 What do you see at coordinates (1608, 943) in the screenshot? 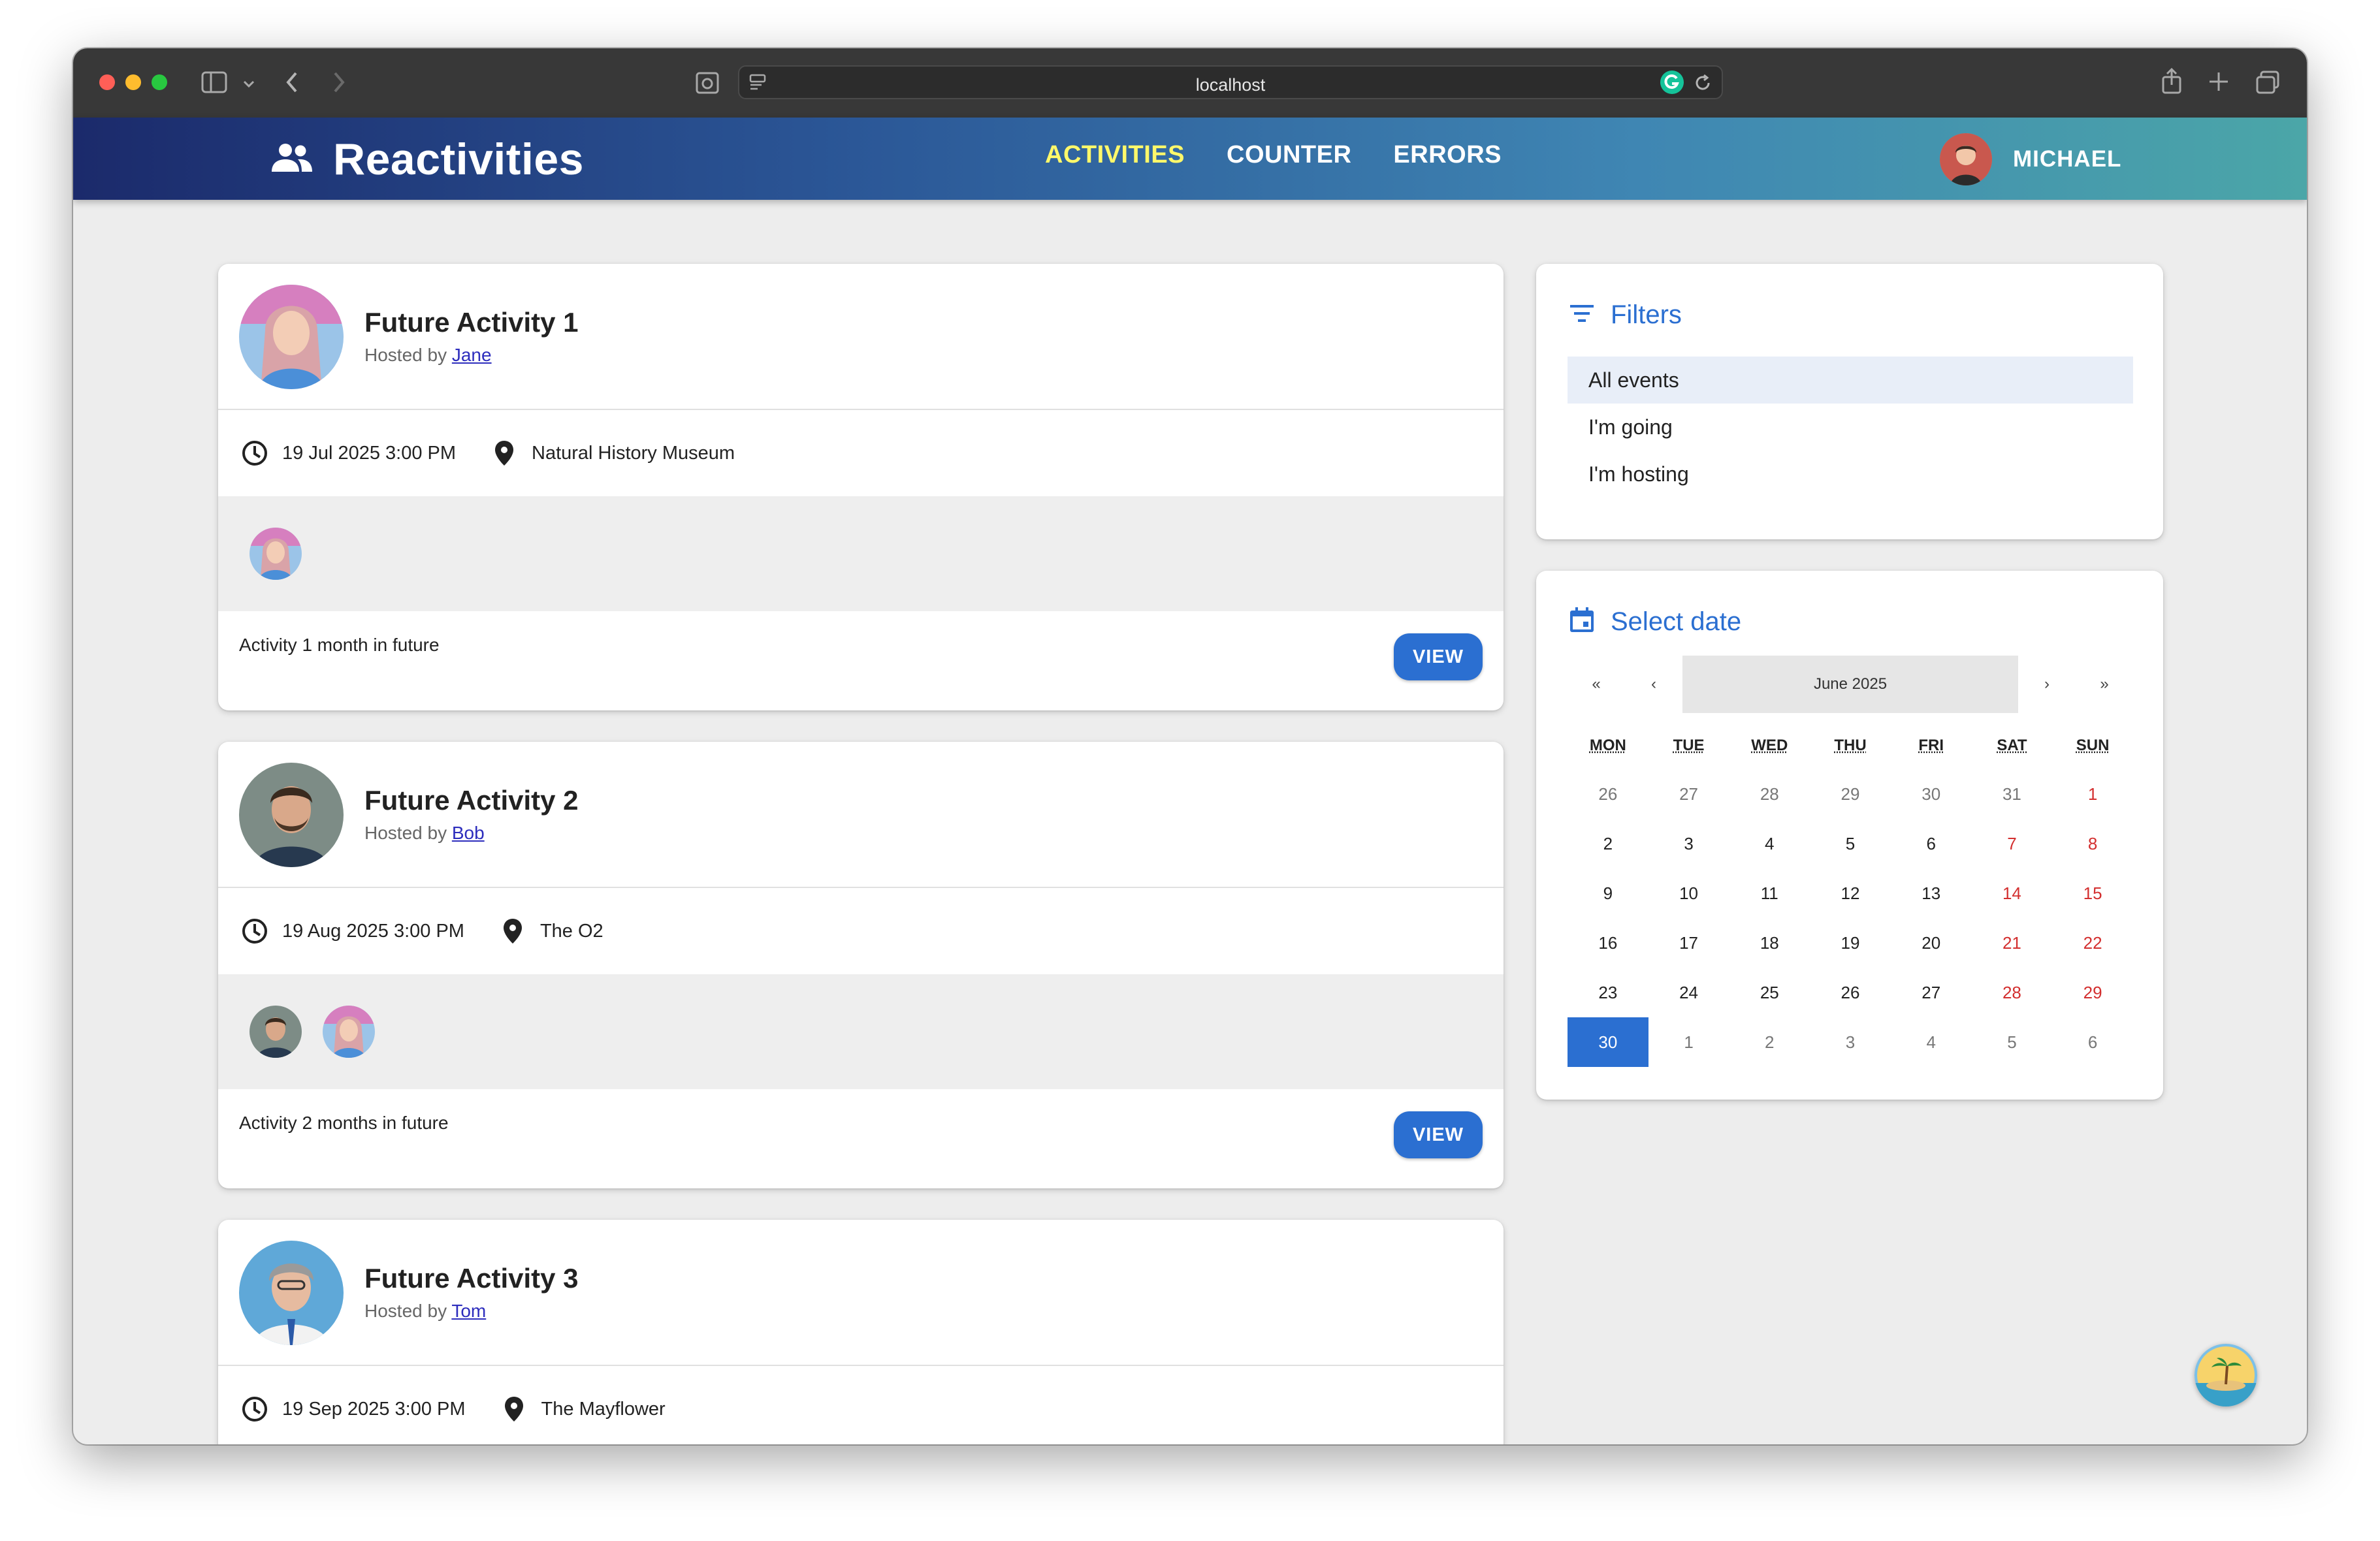
I see `calendar-day: 16` at bounding box center [1608, 943].